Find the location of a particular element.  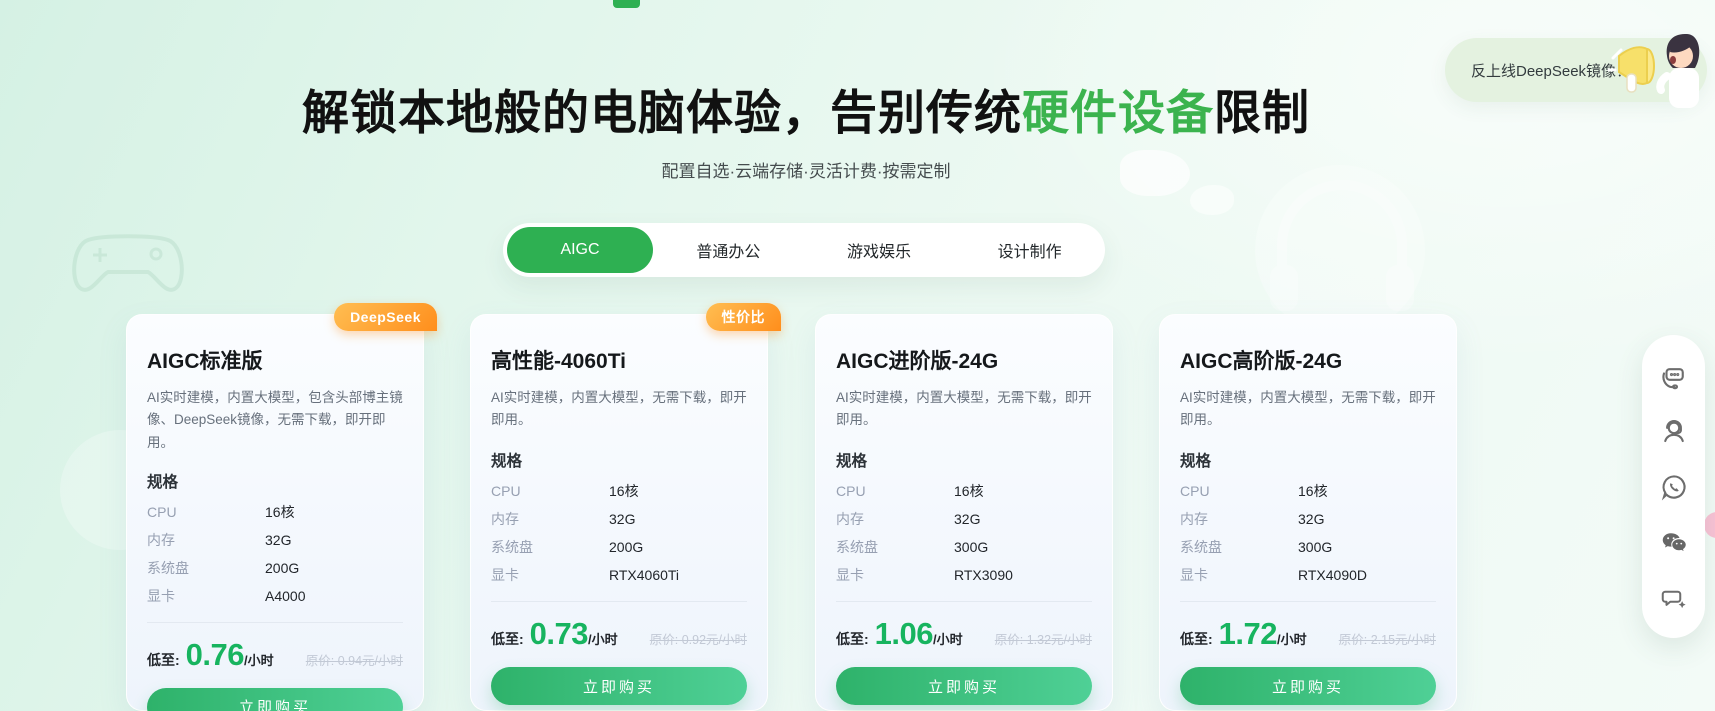

price-value: 1.72 is located at coordinates (1248, 633).